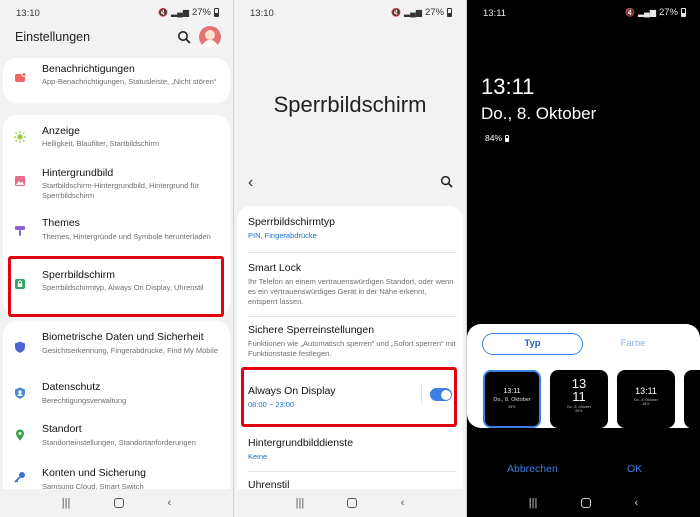 The image size is (700, 517). What do you see at coordinates (20, 181) in the screenshot?
I see `picture-icon` at bounding box center [20, 181].